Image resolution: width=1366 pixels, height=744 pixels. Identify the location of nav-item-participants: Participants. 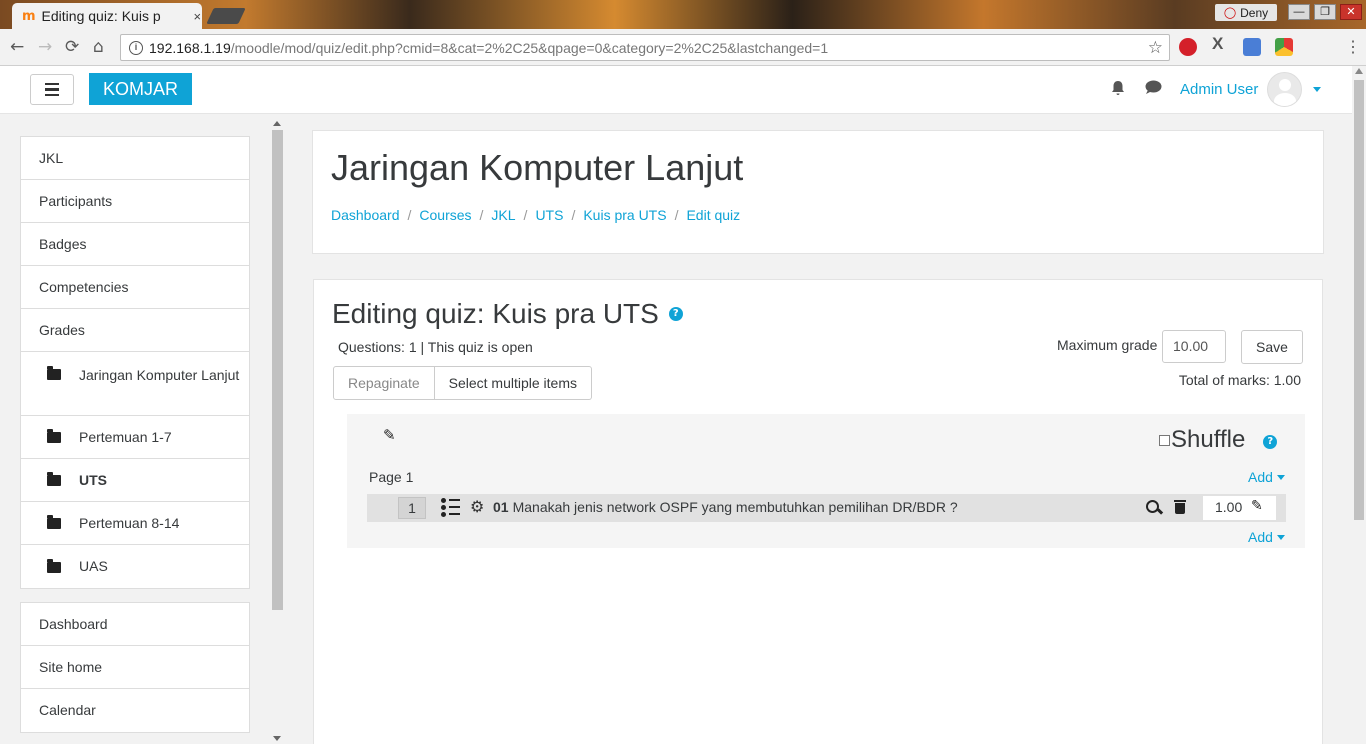
(135, 201).